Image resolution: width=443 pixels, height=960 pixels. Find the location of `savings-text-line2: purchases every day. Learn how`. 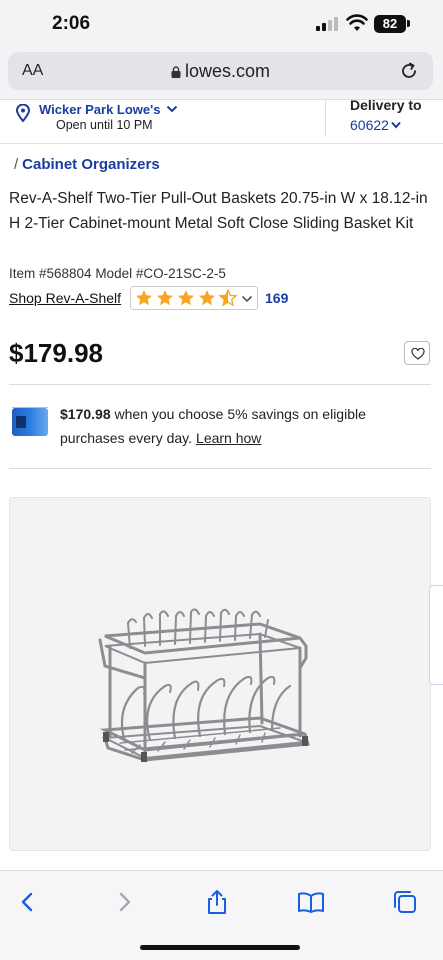

savings-text-line2: purchases every day. Learn how is located at coordinates (160, 438).